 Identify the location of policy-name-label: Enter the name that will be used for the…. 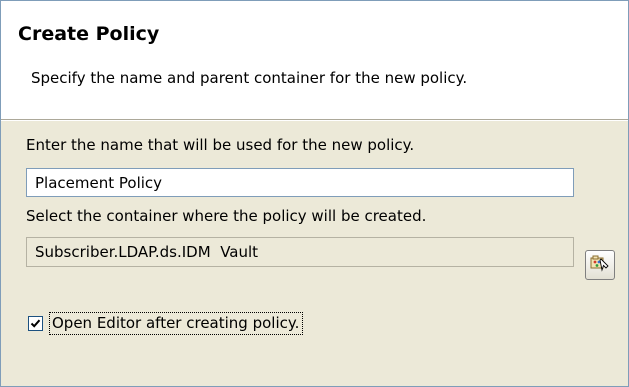
(220, 145).